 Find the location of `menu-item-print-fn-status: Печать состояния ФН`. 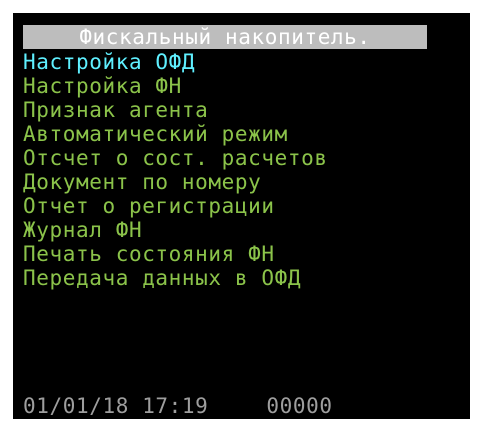

menu-item-print-fn-status: Печать состояния ФН is located at coordinates (175, 254).